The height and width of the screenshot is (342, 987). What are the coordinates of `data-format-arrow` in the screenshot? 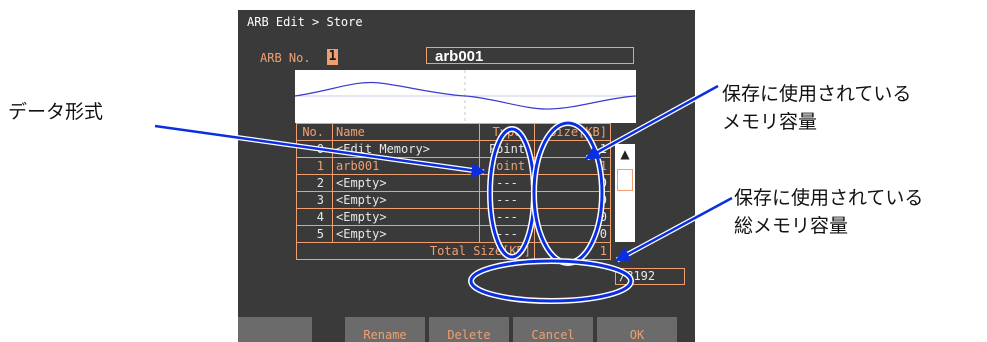 It's located at (320, 151).